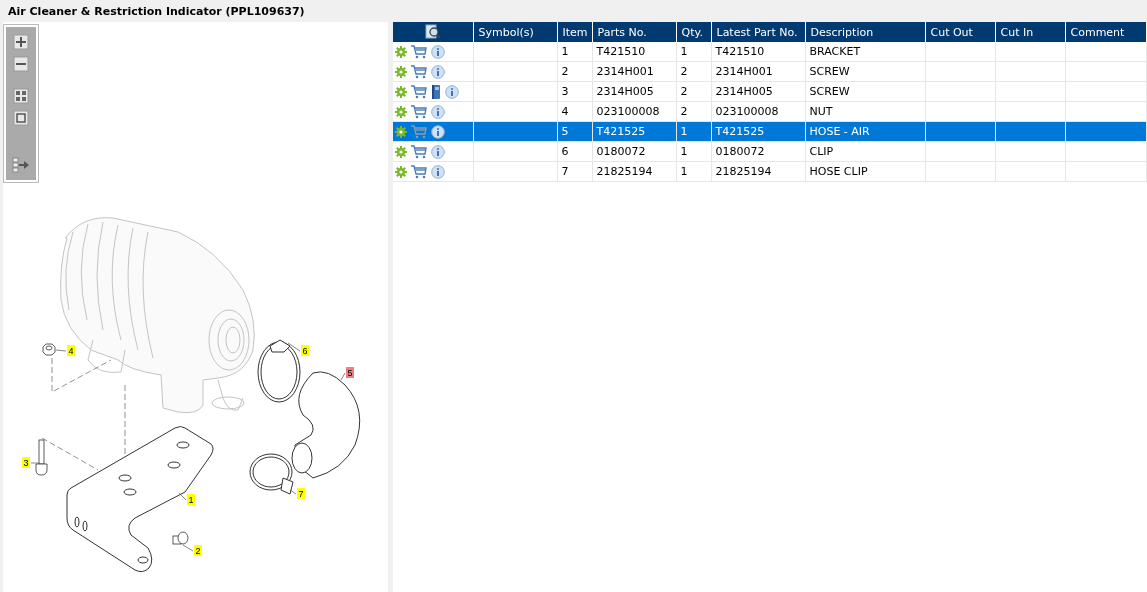 The height and width of the screenshot is (592, 1147). I want to click on column-header: Qty., so click(693, 32).